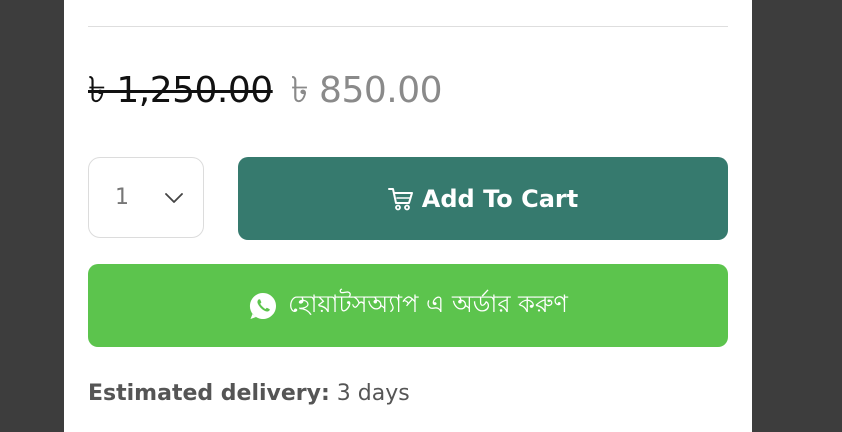 This screenshot has height=432, width=842. Describe the element at coordinates (500, 198) in the screenshot. I see `add-to-cart-label: Add To Cart` at that location.